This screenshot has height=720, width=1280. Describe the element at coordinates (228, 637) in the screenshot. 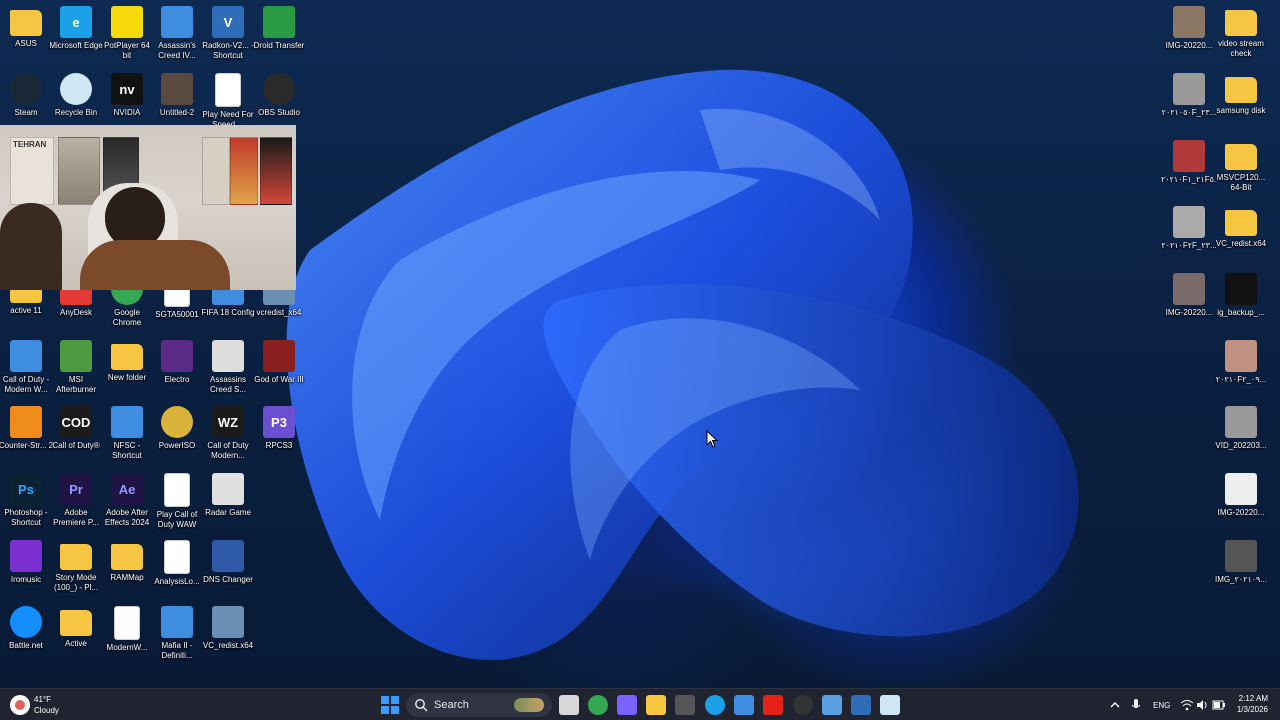

I see `desktop-icon-left: VC_redist.x64` at that location.